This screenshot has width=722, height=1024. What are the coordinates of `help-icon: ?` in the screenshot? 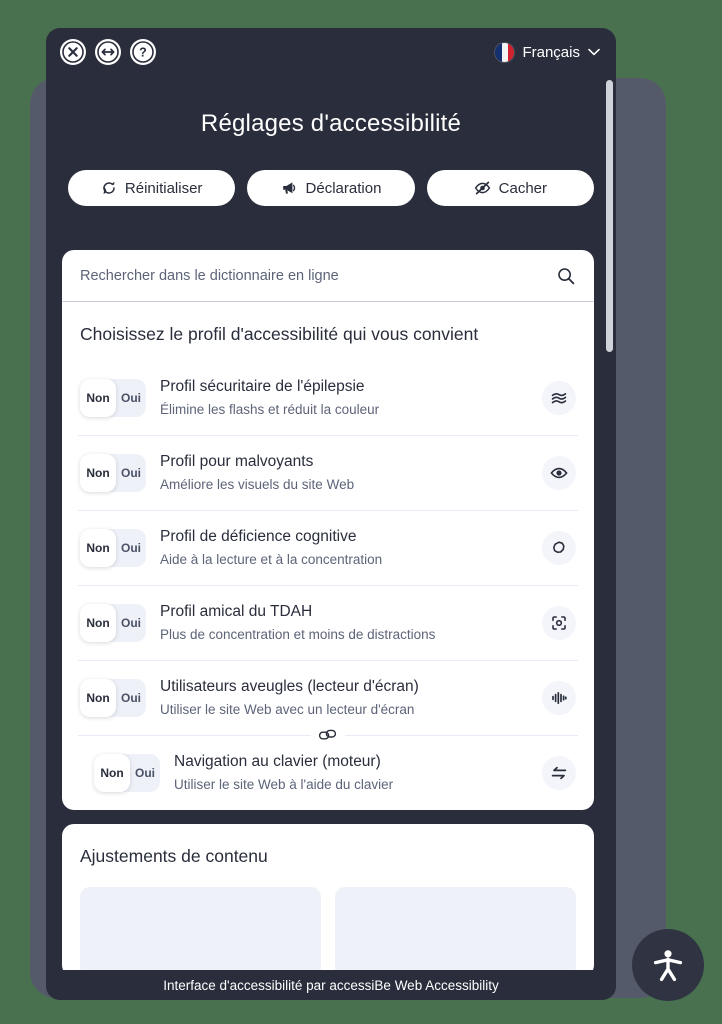 It's located at (143, 52).